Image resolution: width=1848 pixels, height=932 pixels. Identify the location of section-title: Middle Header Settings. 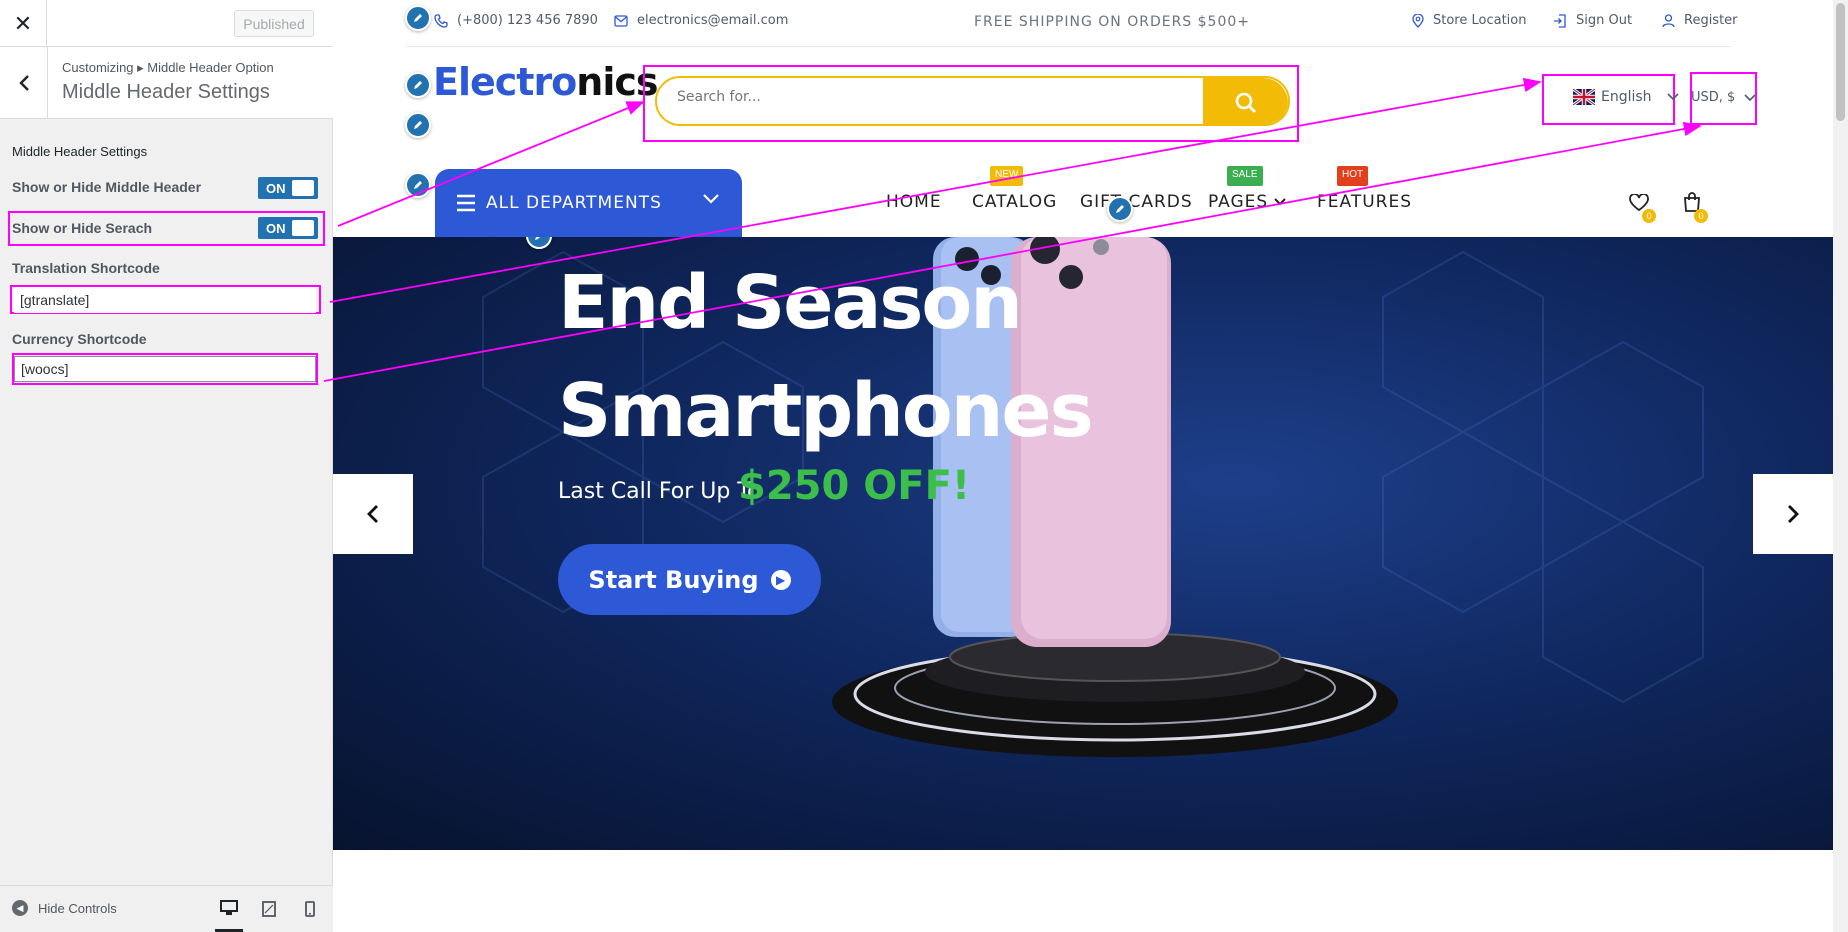
(166, 92).